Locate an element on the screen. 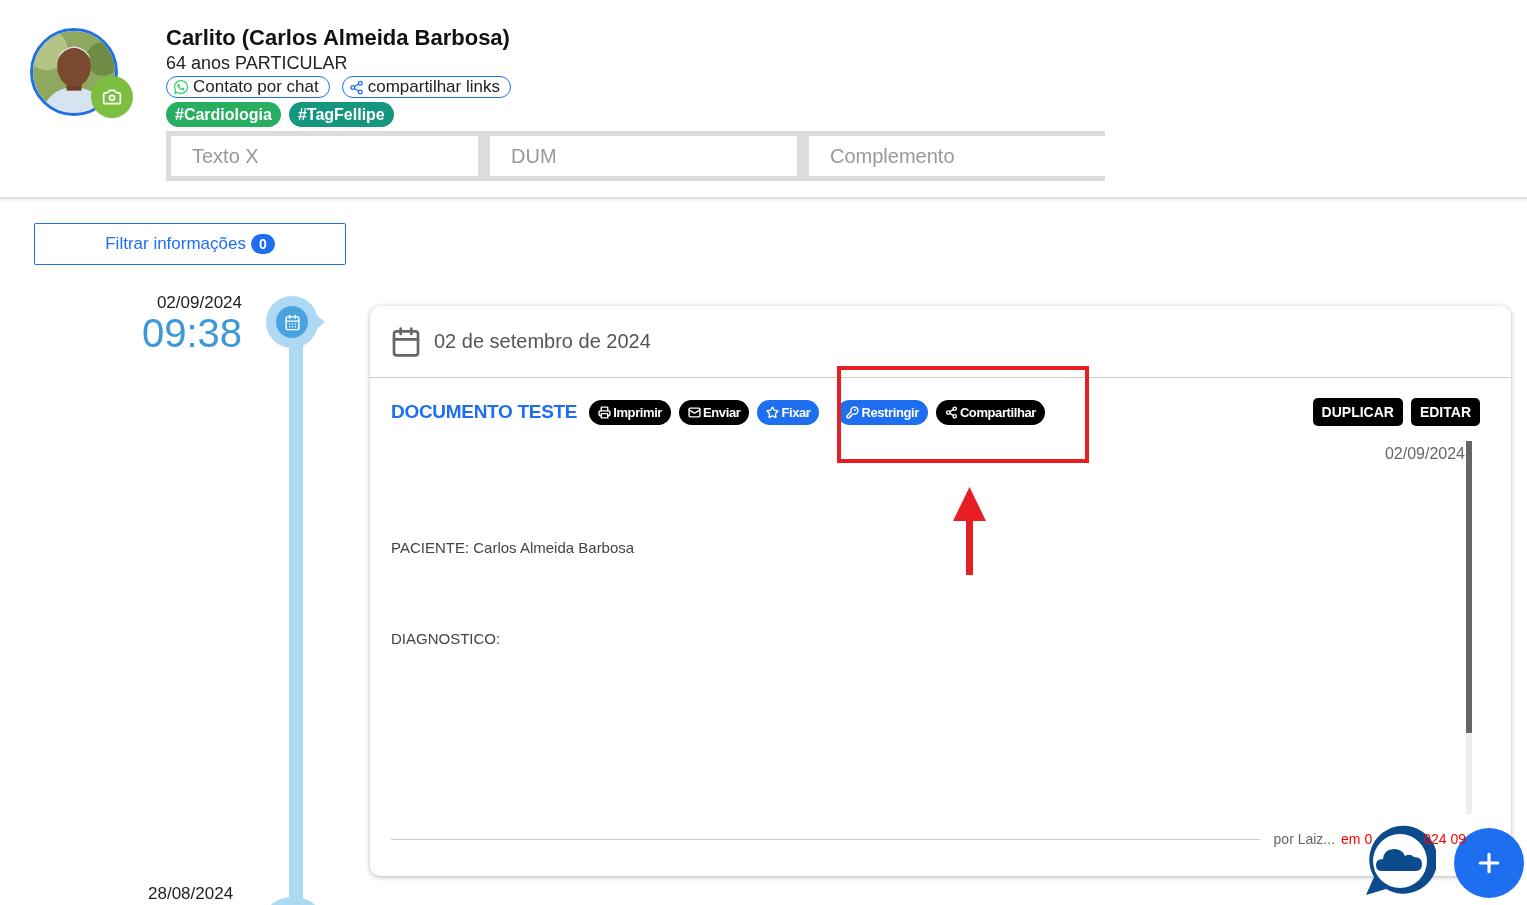  printer-icon is located at coordinates (605, 412).